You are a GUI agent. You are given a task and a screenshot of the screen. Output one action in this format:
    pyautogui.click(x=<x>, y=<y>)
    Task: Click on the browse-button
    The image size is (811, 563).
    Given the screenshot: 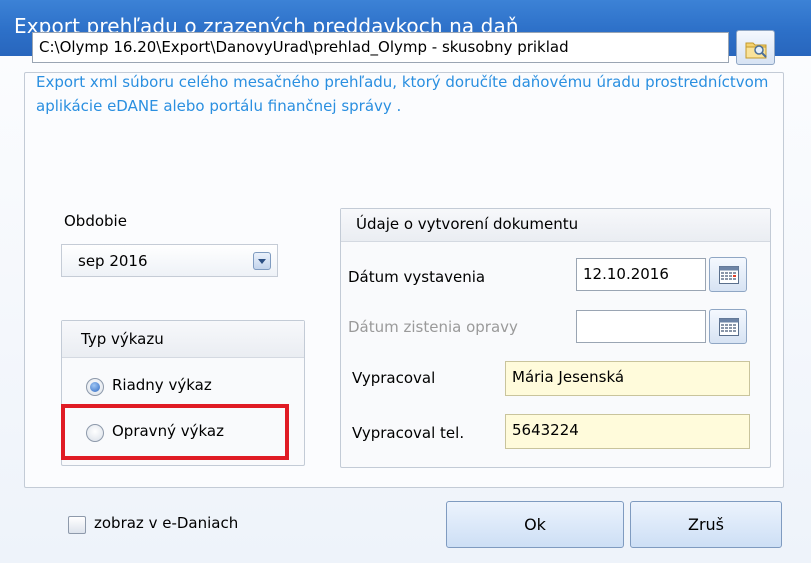 What is the action you would take?
    pyautogui.click(x=755, y=47)
    